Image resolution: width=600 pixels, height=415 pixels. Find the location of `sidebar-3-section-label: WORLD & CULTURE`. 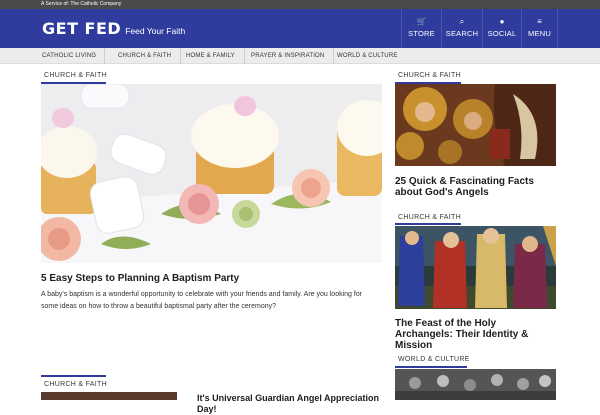

sidebar-3-section-label: WORLD & CULTURE is located at coordinates (434, 359).